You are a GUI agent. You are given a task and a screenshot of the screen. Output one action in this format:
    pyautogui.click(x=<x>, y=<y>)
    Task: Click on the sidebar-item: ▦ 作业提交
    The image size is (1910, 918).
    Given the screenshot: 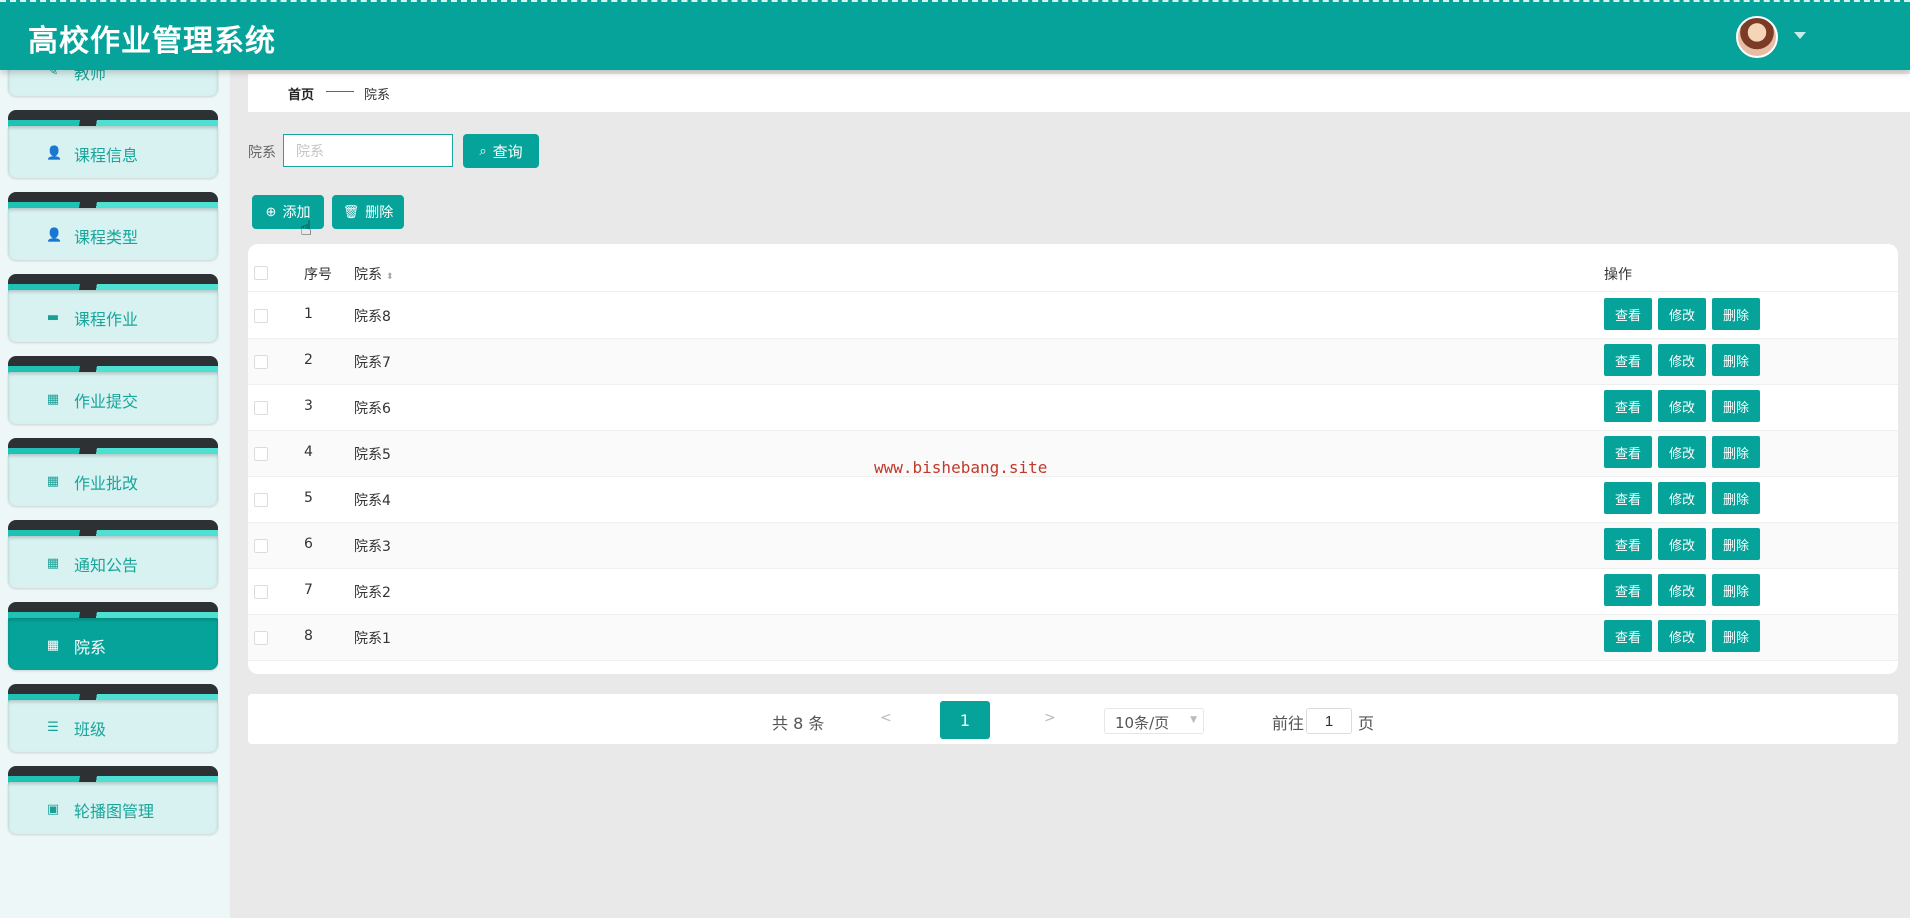 What is the action you would take?
    pyautogui.click(x=113, y=391)
    